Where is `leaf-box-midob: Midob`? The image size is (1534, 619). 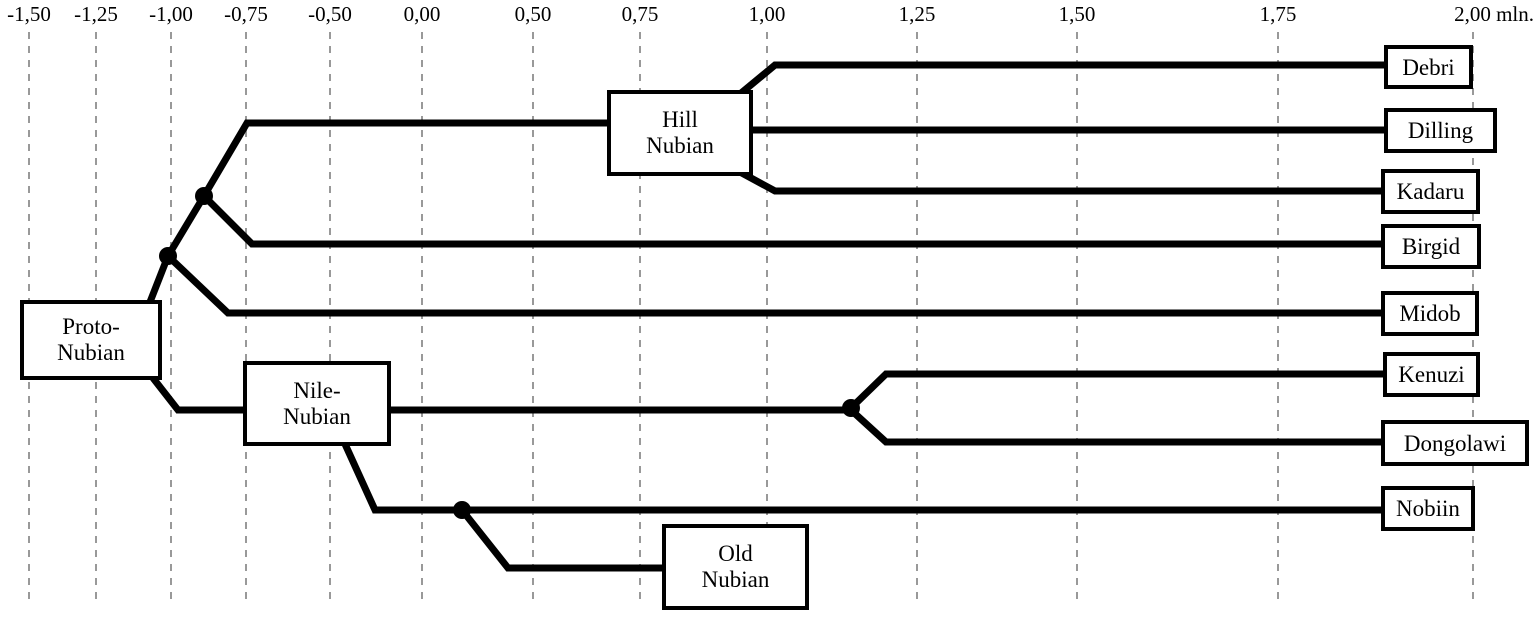
leaf-box-midob: Midob is located at coordinates (1430, 313).